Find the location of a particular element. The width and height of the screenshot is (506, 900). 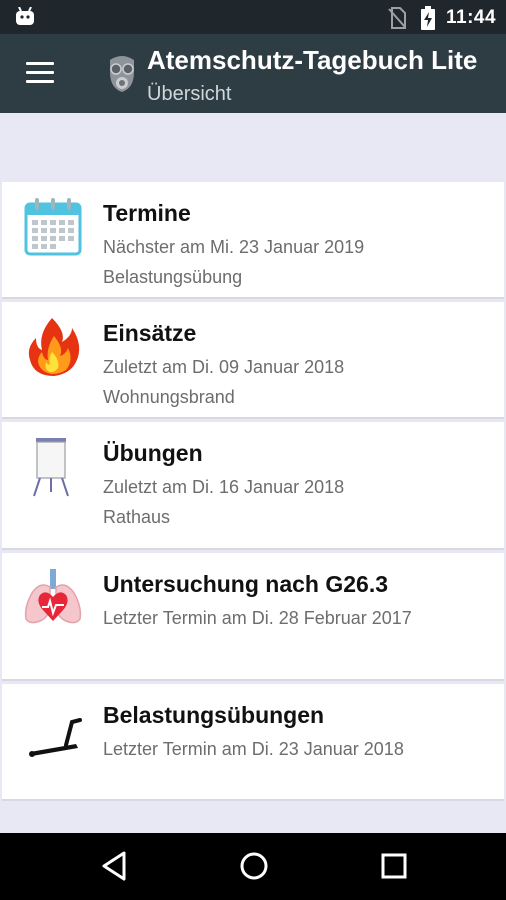

battery-charging-icon is located at coordinates (428, 18).